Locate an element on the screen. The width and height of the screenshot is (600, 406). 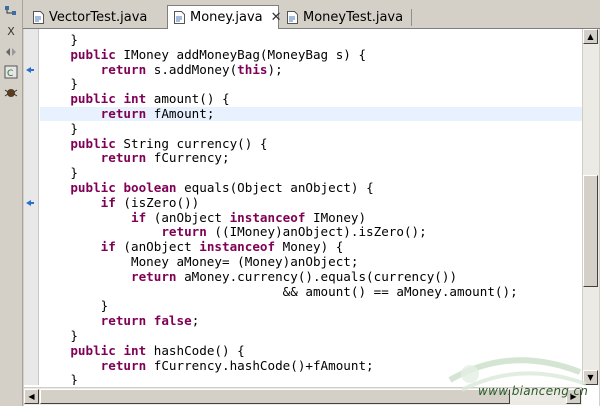
code-line: public IMoney addMoneyBag(MoneyBag s) { is located at coordinates (311, 54).